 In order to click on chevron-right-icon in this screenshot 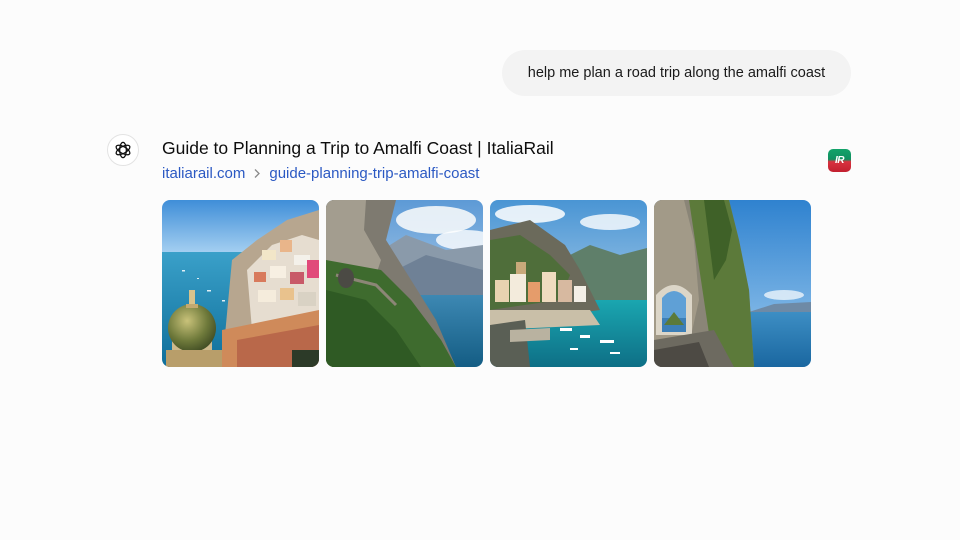, I will do `click(257, 173)`.